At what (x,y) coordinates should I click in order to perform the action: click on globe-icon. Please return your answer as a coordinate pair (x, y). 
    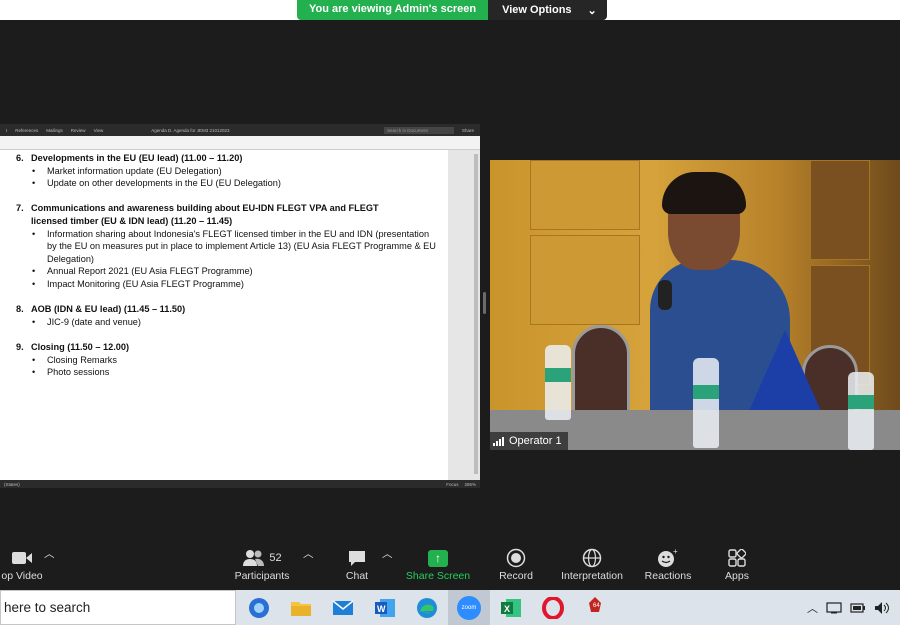
    Looking at the image, I should click on (592, 558).